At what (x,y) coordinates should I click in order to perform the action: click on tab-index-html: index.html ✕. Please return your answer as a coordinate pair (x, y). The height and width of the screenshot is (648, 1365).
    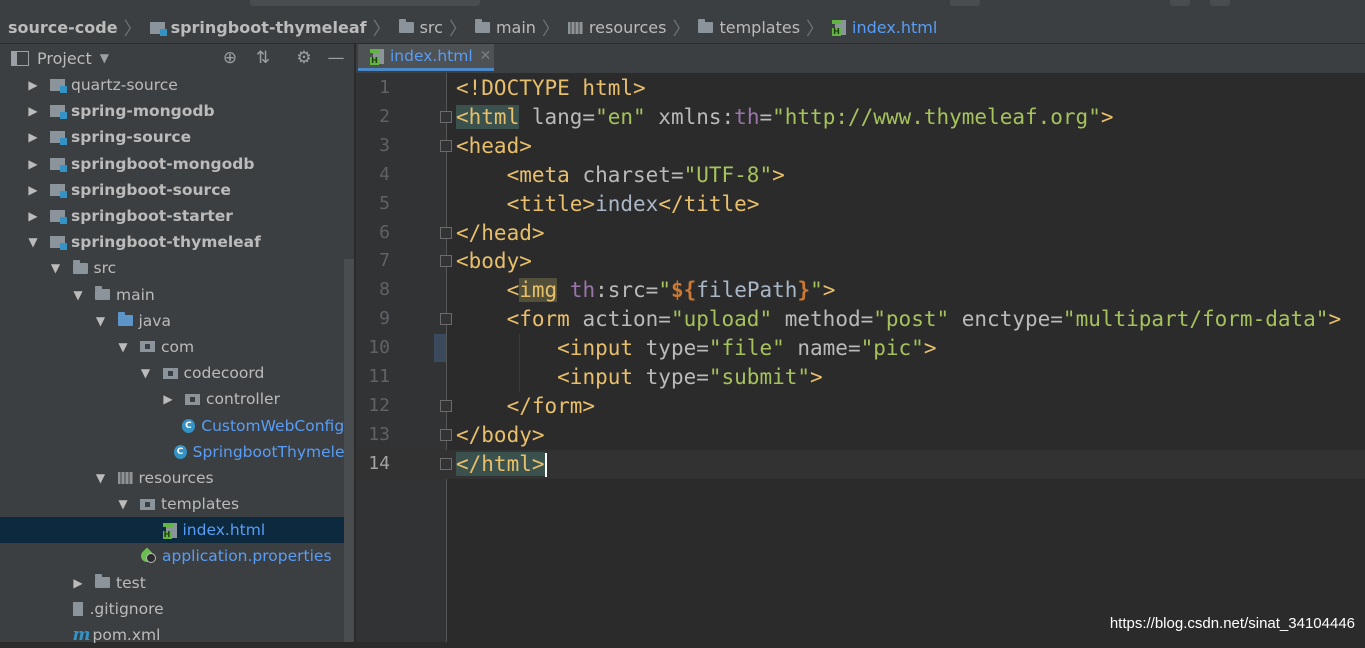
    Looking at the image, I should click on (426, 57).